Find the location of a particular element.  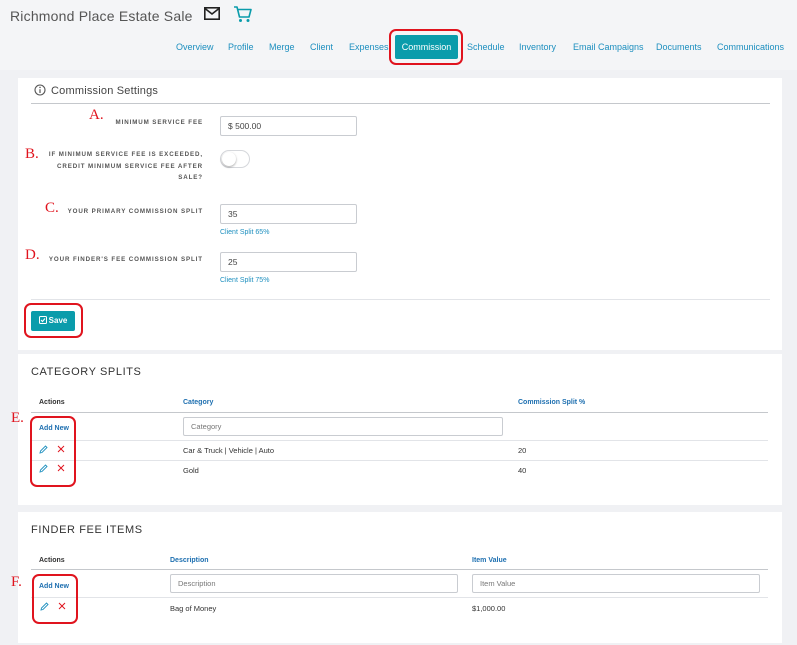

finder-cell-description: Bag of Money is located at coordinates (193, 608).